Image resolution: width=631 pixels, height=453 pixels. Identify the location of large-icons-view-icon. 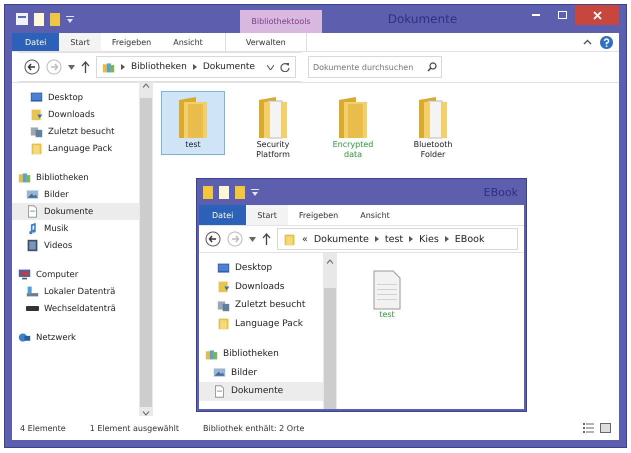
(605, 428).